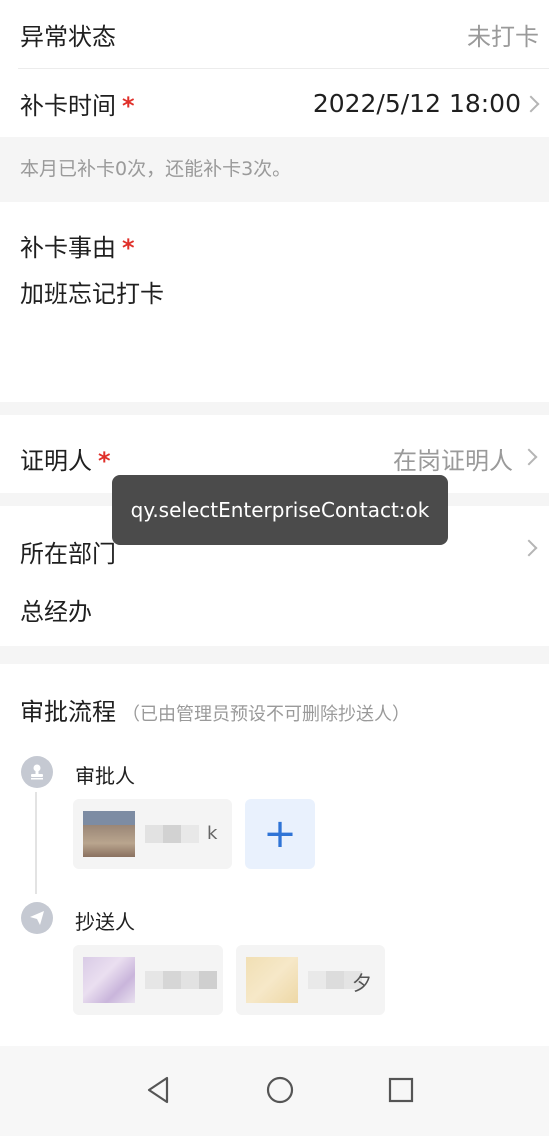  Describe the element at coordinates (362, 983) in the screenshot. I see `cc-name-suffix: 夕` at that location.